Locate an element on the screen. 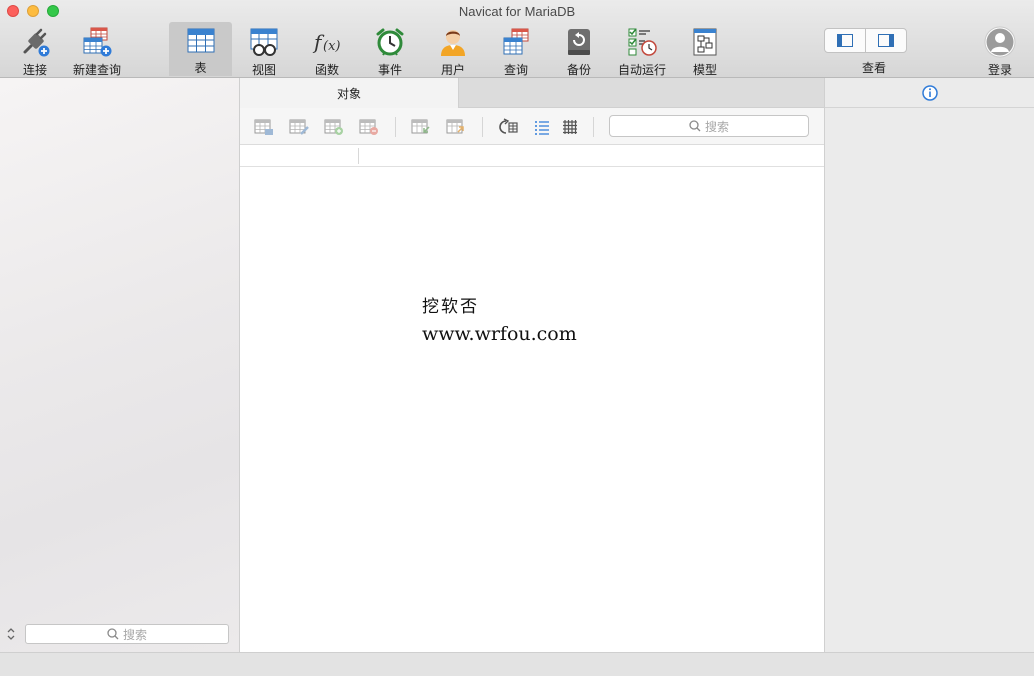  toolbar-backup-button: 备份 is located at coordinates (579, 49).